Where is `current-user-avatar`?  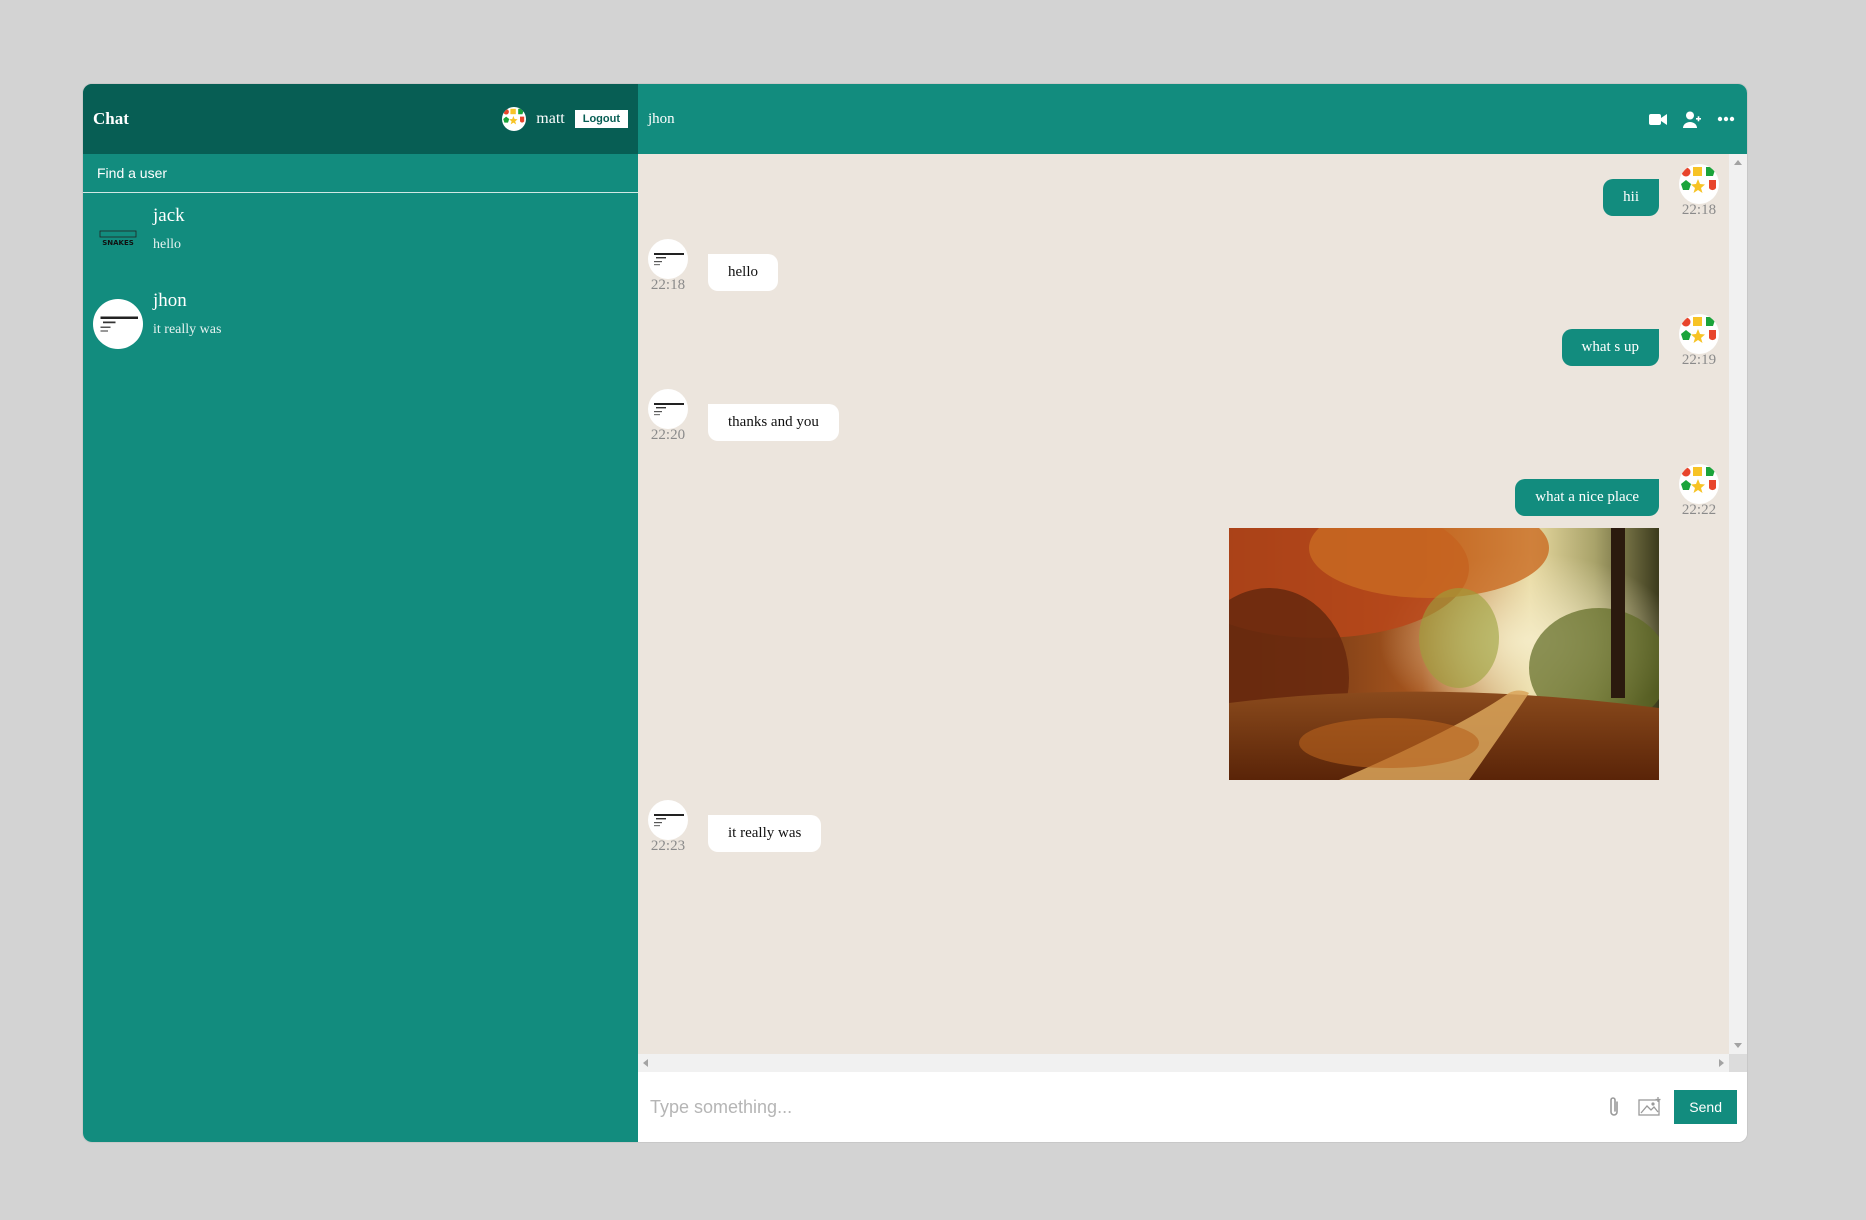 current-user-avatar is located at coordinates (514, 119).